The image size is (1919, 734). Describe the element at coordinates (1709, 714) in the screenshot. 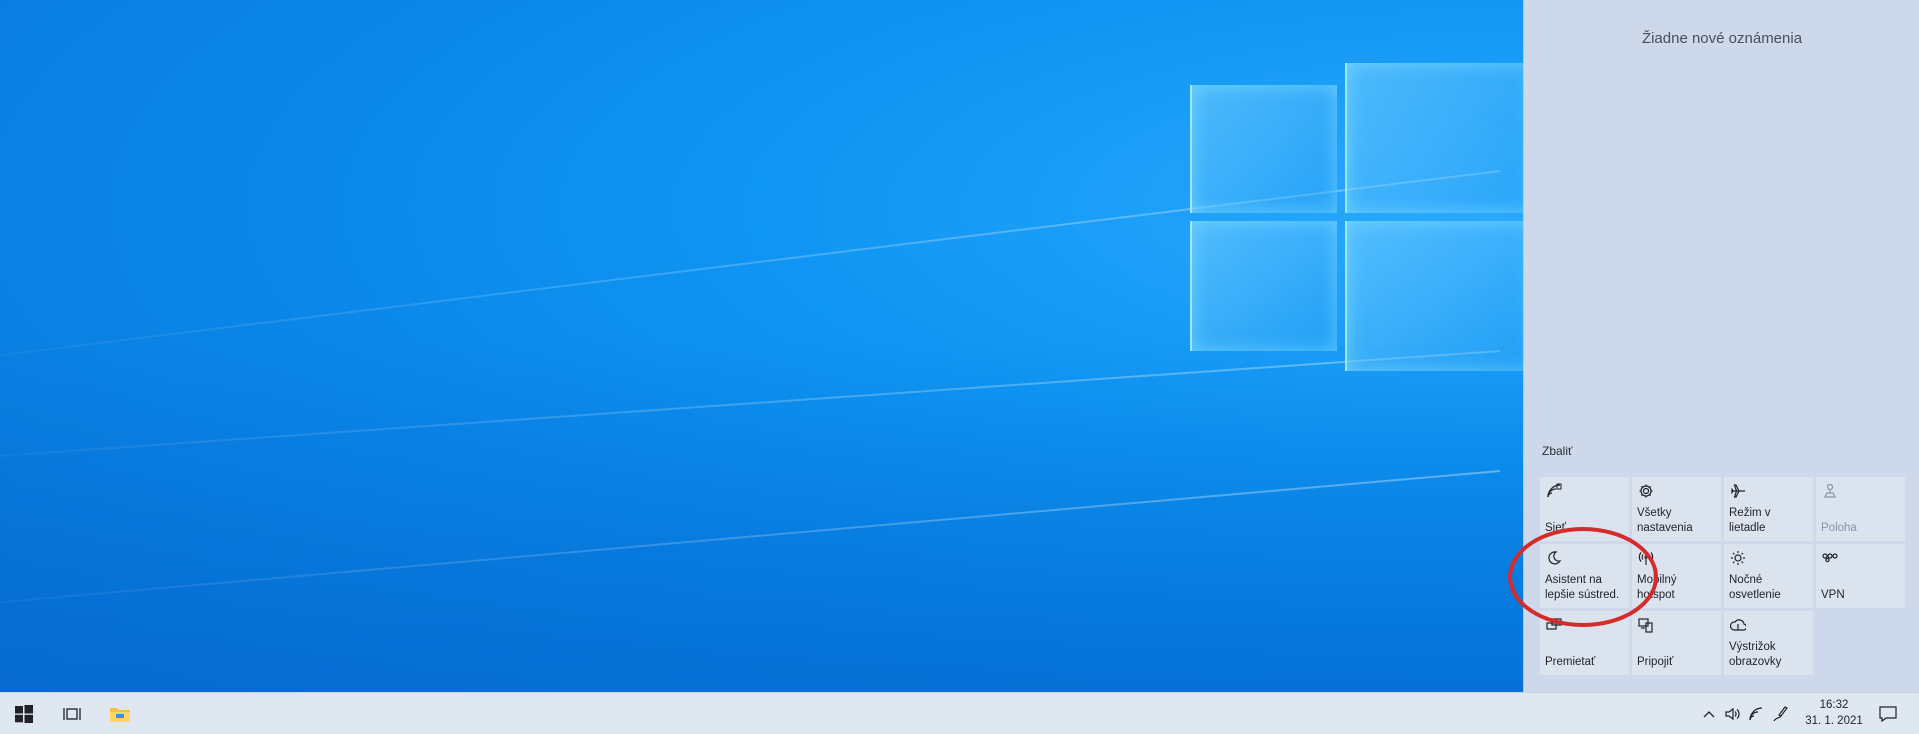

I see `show-hidden-icons-chevron-up-icon` at that location.